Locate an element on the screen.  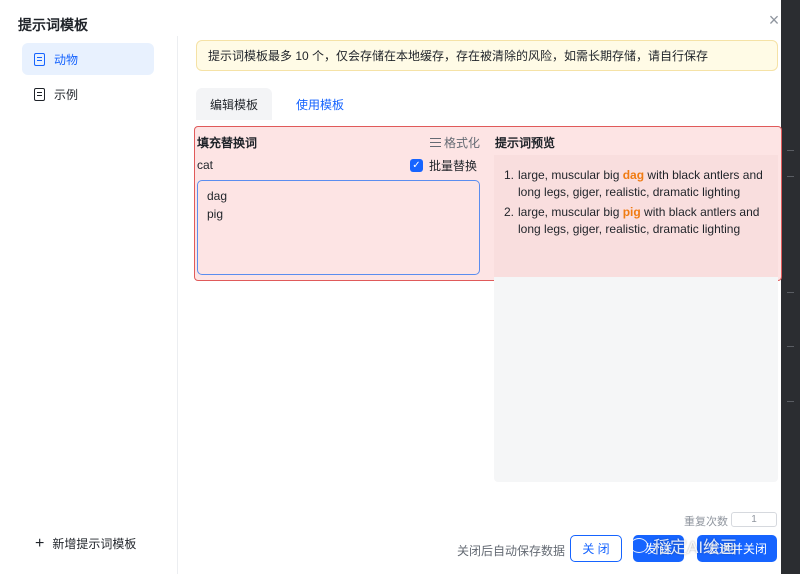
send-button: 发 送 is located at coordinates (658, 548).